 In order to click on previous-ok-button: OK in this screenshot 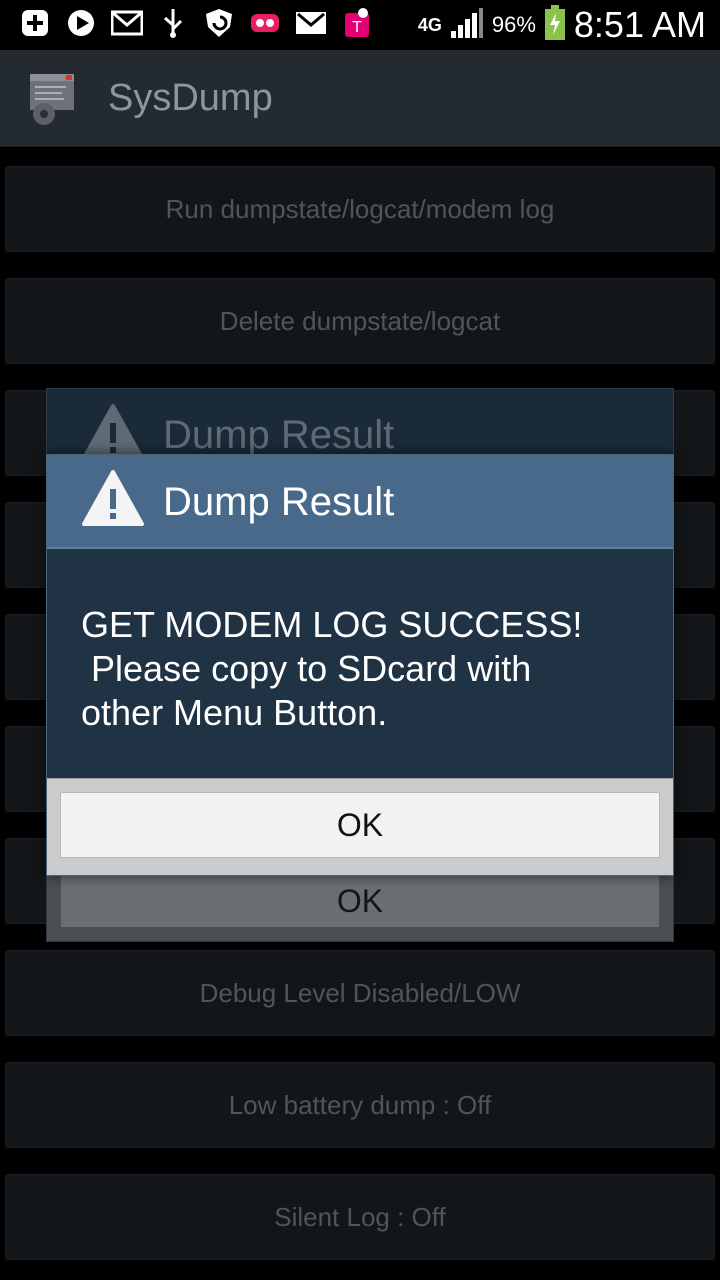, I will do `click(360, 901)`.